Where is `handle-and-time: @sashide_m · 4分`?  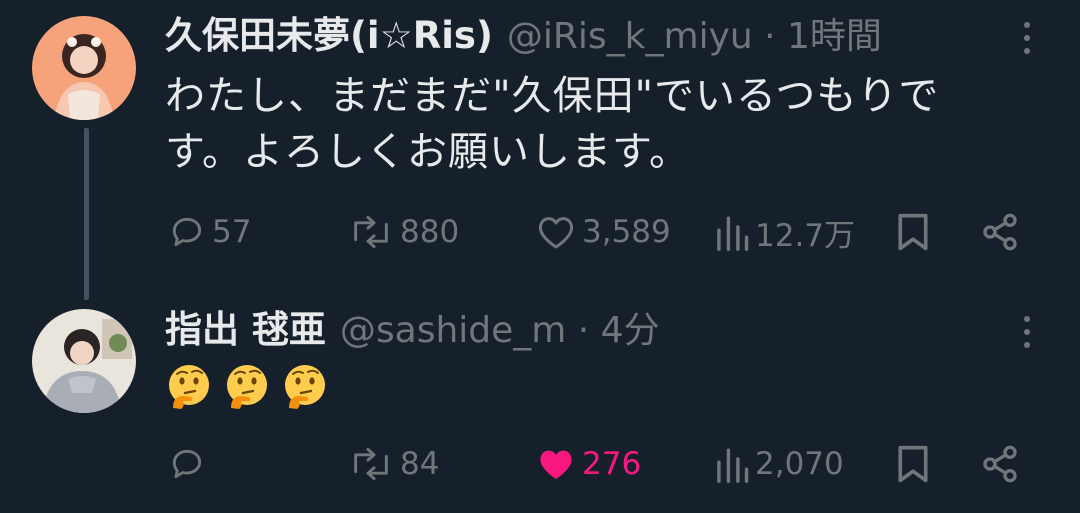 handle-and-time: @sashide_m · 4分 is located at coordinates (500, 331).